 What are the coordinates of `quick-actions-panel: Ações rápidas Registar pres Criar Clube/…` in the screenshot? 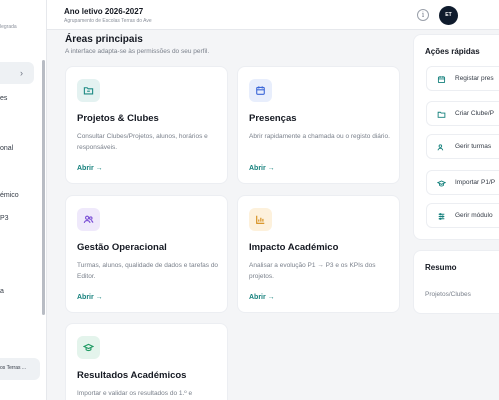 It's located at (456, 137).